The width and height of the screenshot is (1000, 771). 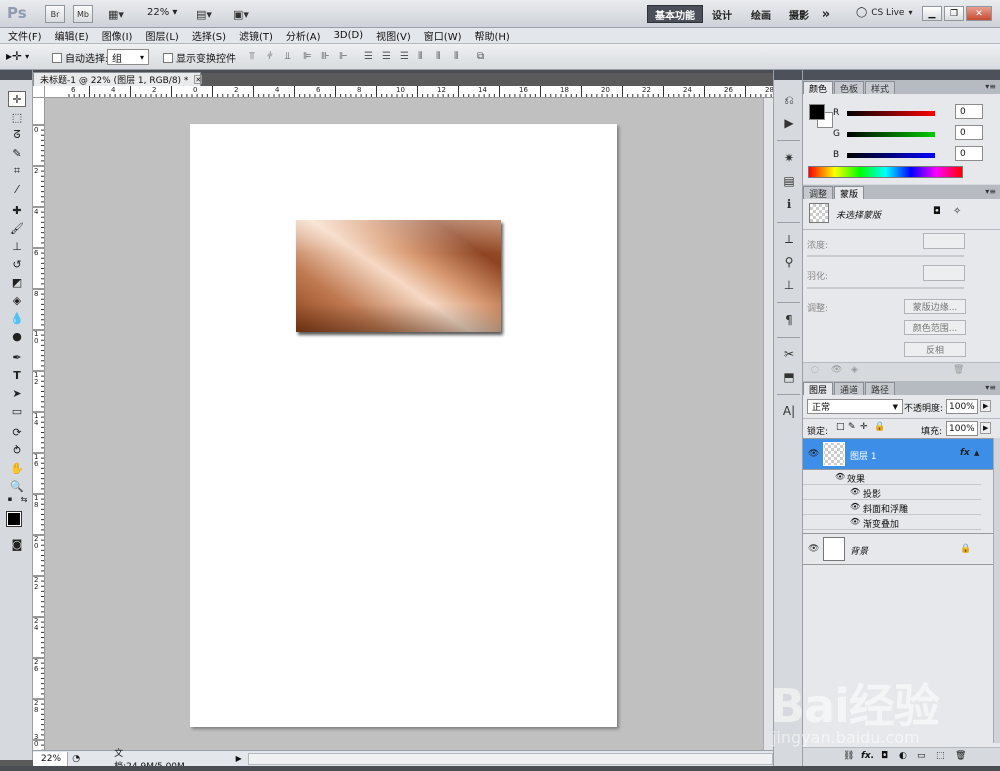 What do you see at coordinates (510, 758) in the screenshot?
I see `horizontal-scrollbar` at bounding box center [510, 758].